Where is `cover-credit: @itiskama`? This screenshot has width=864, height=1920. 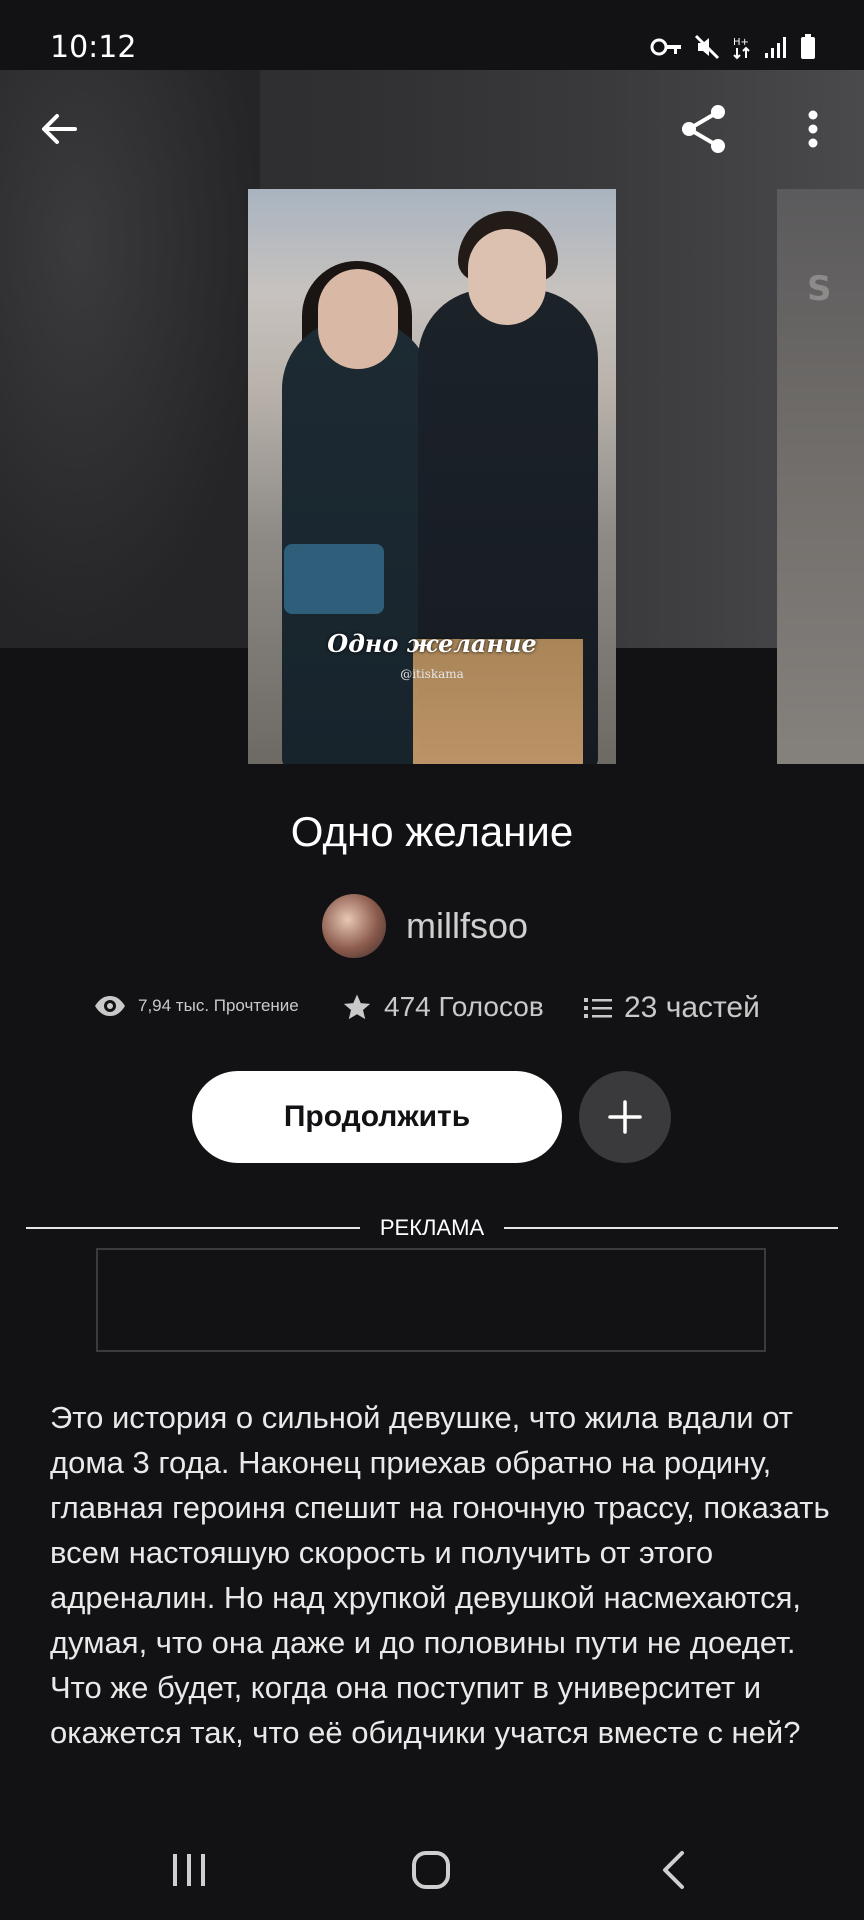
cover-credit: @itiskama is located at coordinates (432, 674).